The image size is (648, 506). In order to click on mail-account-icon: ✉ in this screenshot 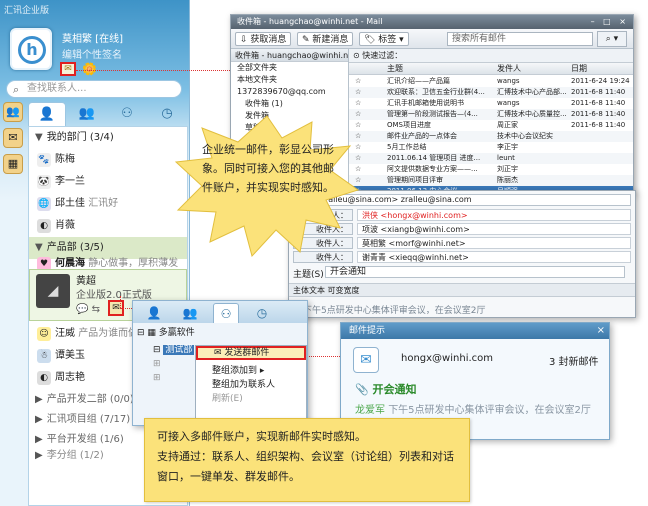, I will do `click(366, 360)`.